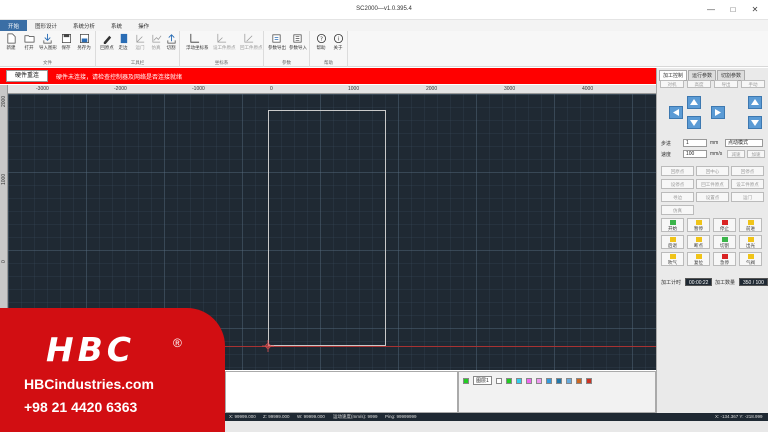 The width and height of the screenshot is (768, 432). I want to click on float-coord-button: 浮动坐标系, so click(197, 42).